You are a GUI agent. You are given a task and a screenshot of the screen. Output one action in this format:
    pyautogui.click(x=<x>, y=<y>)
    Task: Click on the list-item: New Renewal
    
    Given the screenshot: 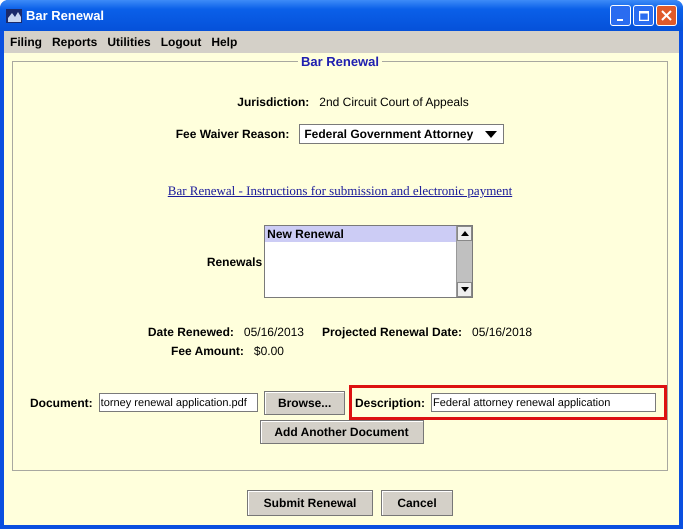 What is the action you would take?
    pyautogui.click(x=360, y=234)
    